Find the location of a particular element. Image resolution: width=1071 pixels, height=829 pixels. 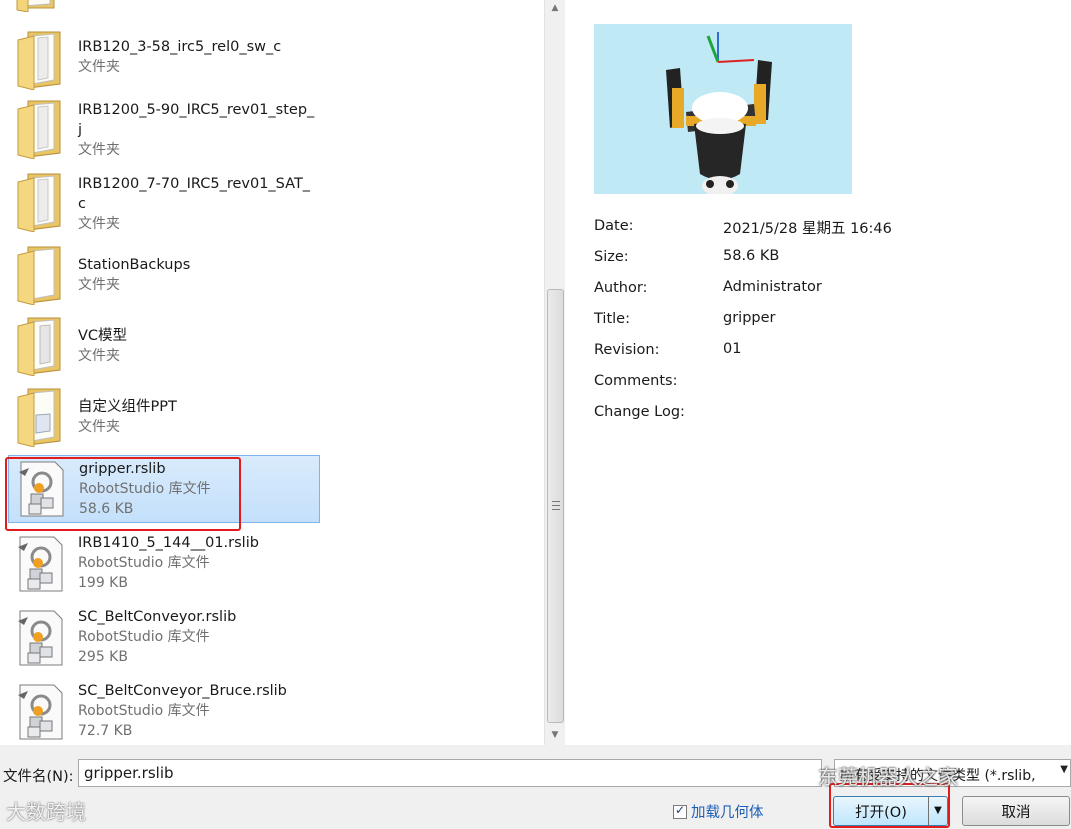

scroll-down-icon: ▼ is located at coordinates (555, 735).